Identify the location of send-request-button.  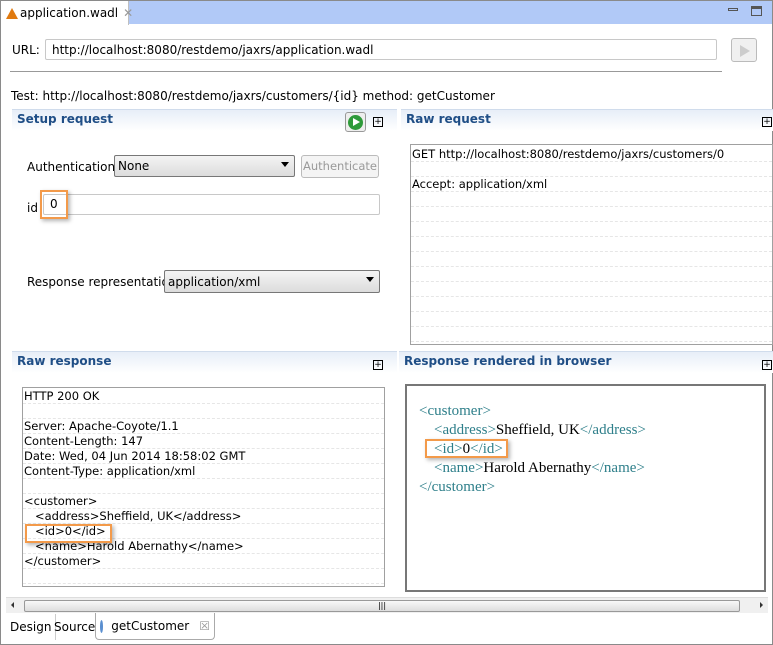
(355, 122).